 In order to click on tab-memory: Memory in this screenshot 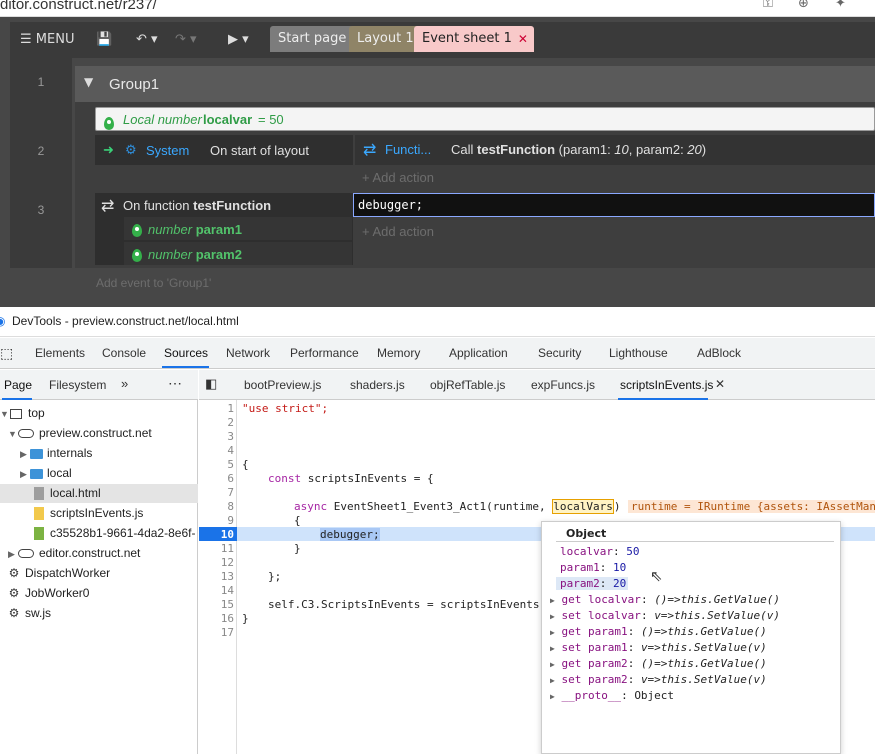, I will do `click(398, 353)`.